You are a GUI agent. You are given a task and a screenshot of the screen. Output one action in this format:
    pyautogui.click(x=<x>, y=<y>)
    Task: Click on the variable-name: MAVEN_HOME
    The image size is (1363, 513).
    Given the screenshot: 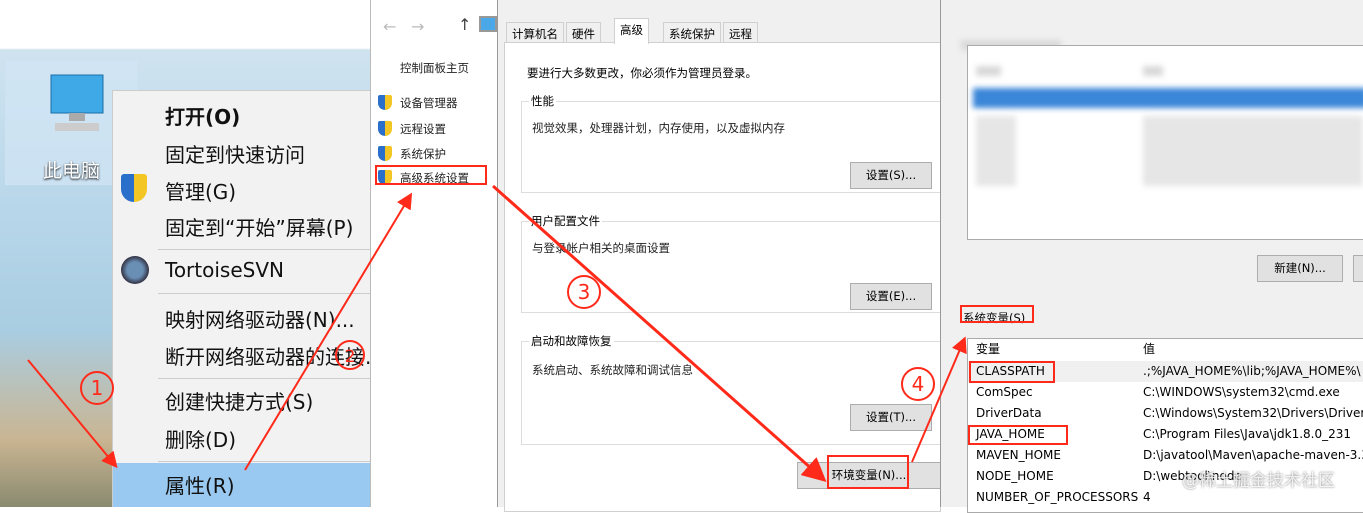 What is the action you would take?
    pyautogui.click(x=1018, y=455)
    